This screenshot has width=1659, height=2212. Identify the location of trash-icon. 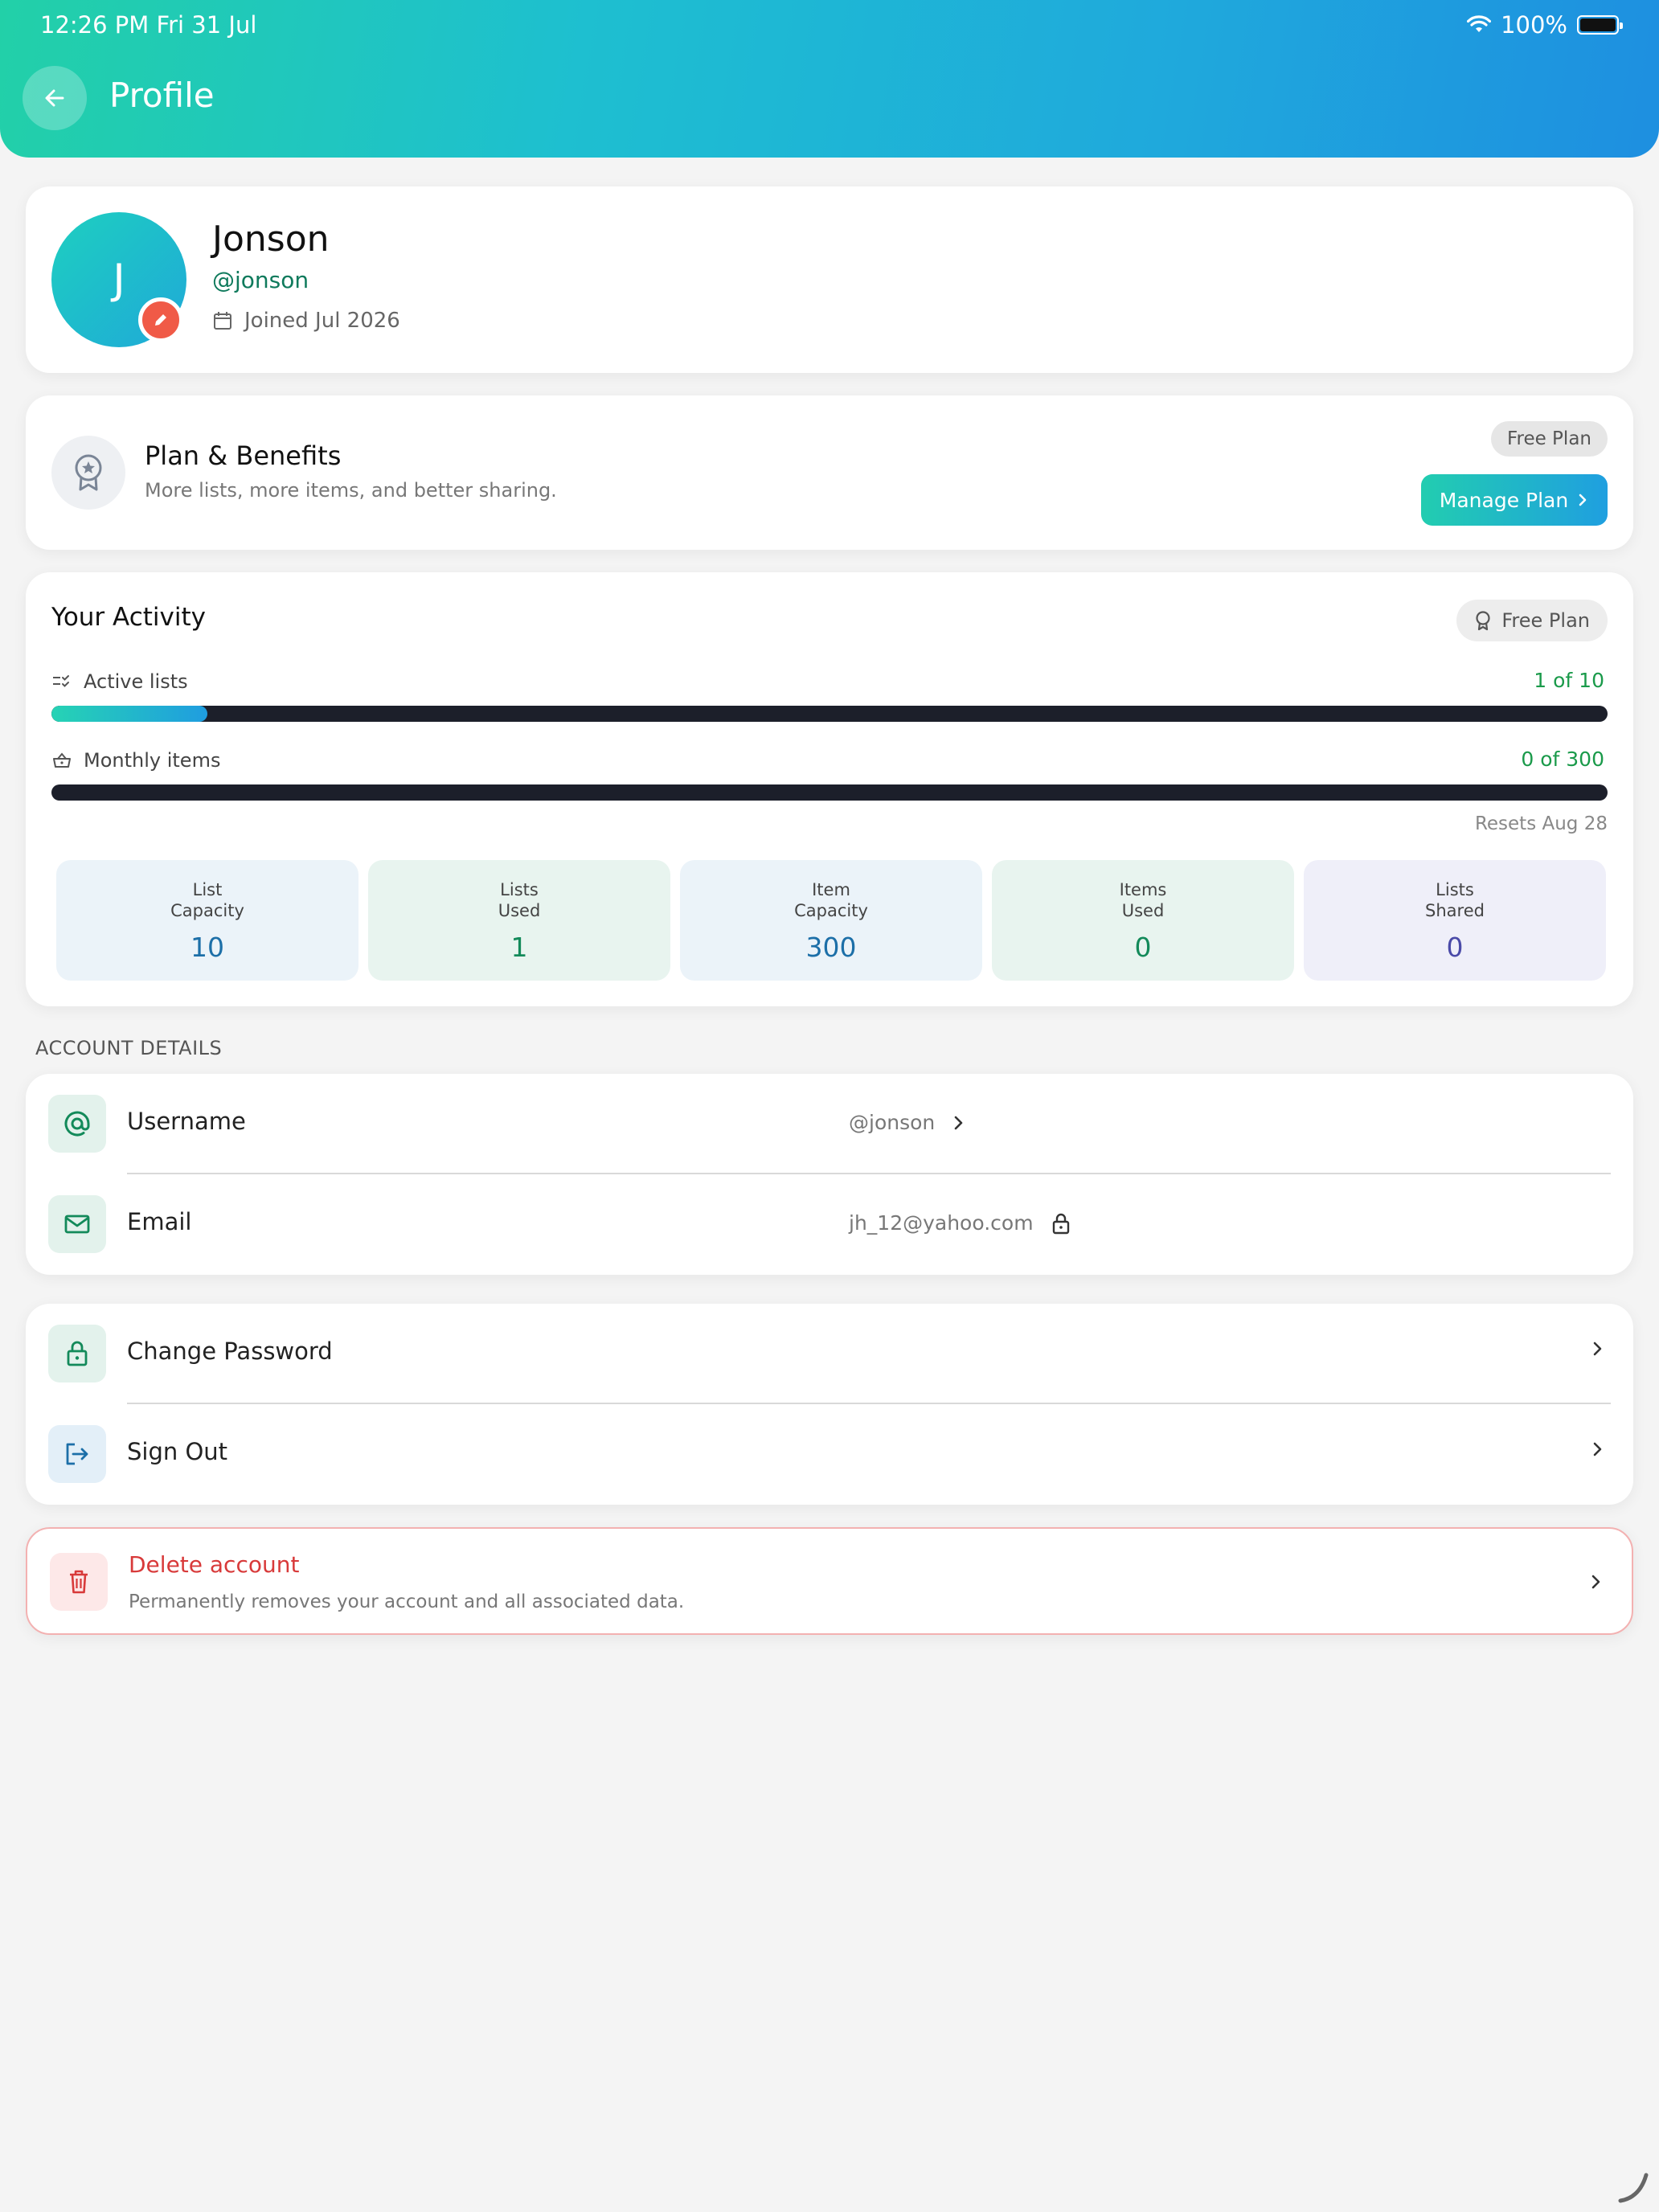
(79, 1582).